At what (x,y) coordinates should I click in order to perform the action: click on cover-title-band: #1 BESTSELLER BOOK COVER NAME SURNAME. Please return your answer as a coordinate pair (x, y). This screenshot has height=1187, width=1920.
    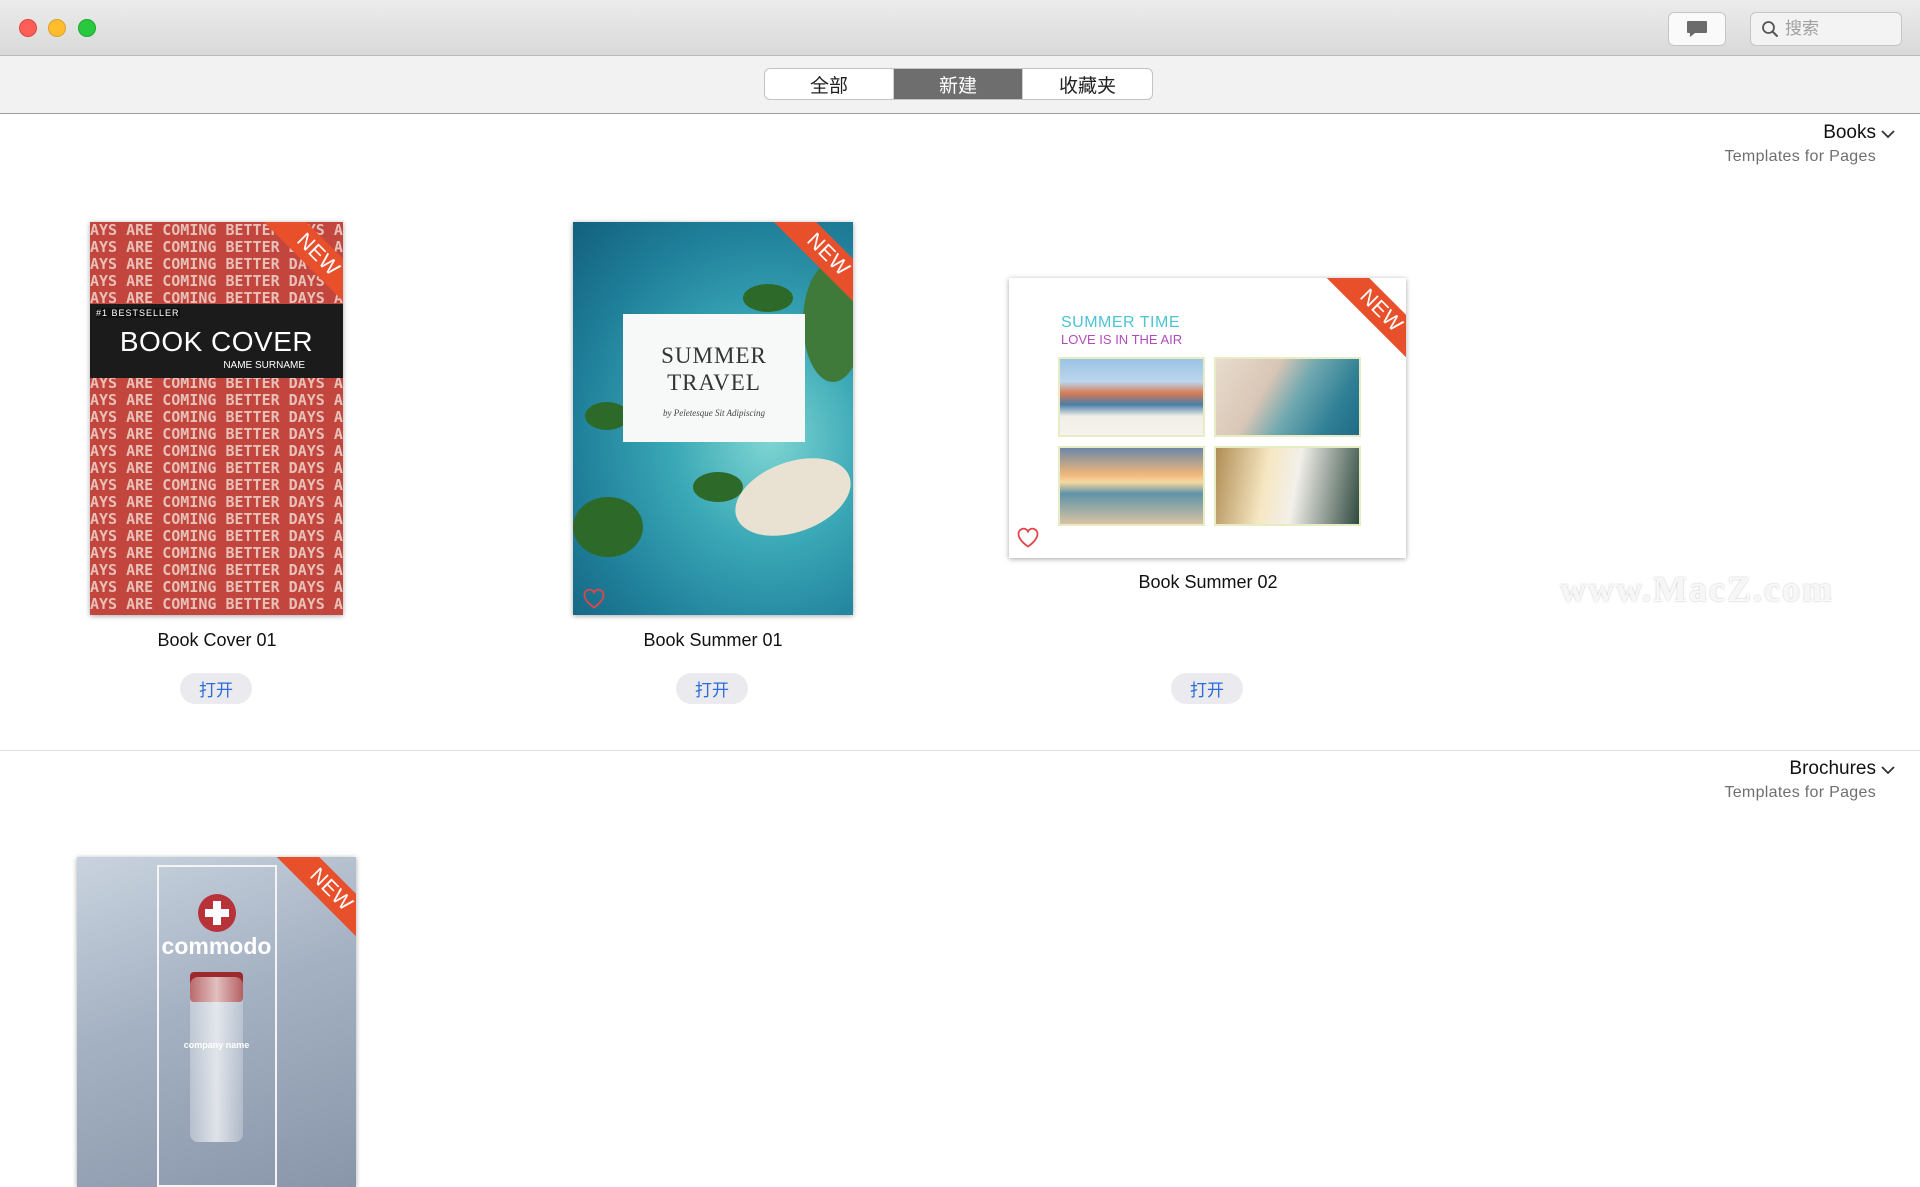
    Looking at the image, I should click on (216, 341).